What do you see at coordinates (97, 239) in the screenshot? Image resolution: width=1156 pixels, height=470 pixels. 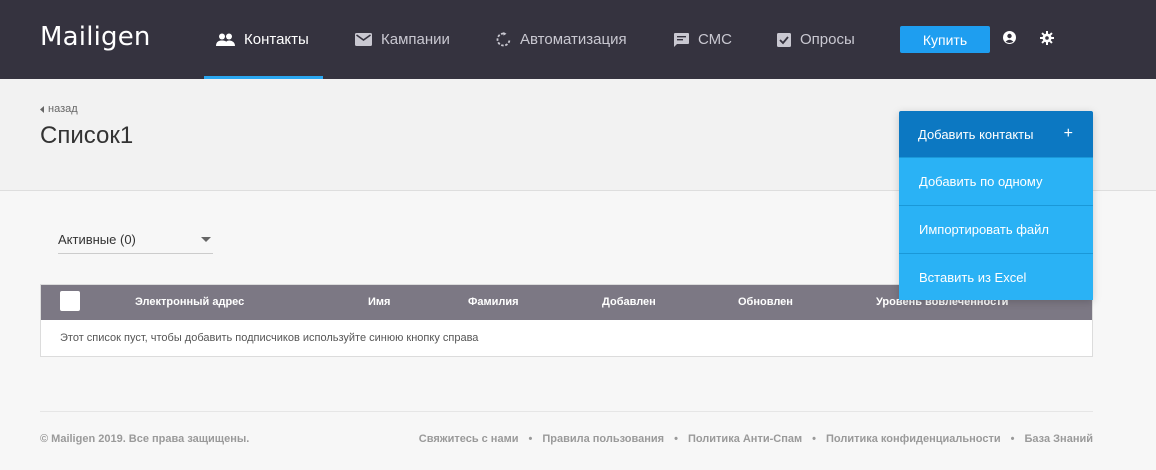 I see `status-filter-value: Активные (0)` at bounding box center [97, 239].